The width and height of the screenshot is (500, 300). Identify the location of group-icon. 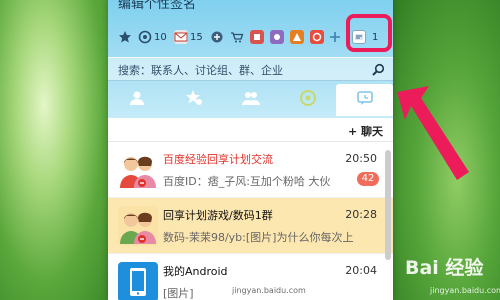
(251, 100).